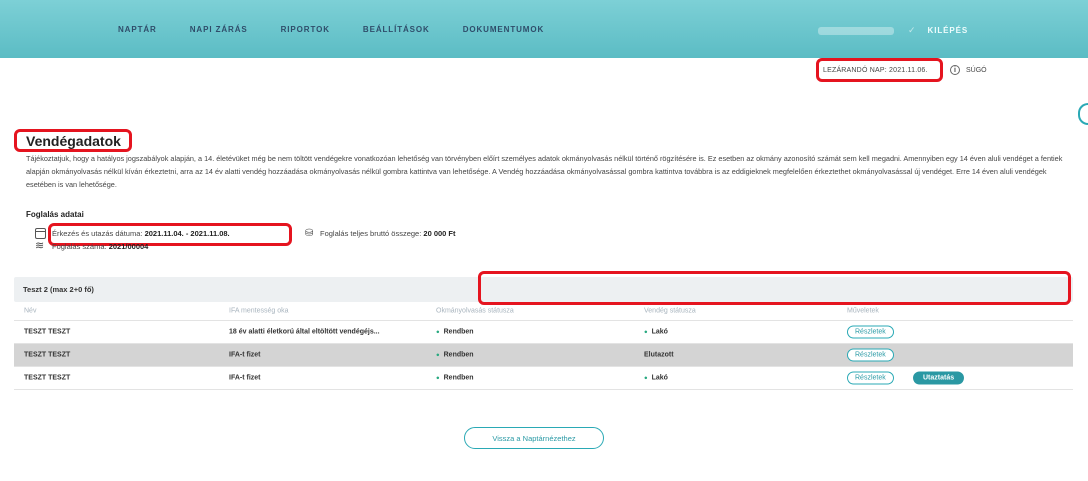  Describe the element at coordinates (259, 311) in the screenshot. I see `col-ifa: IFA mentesség oka` at that location.